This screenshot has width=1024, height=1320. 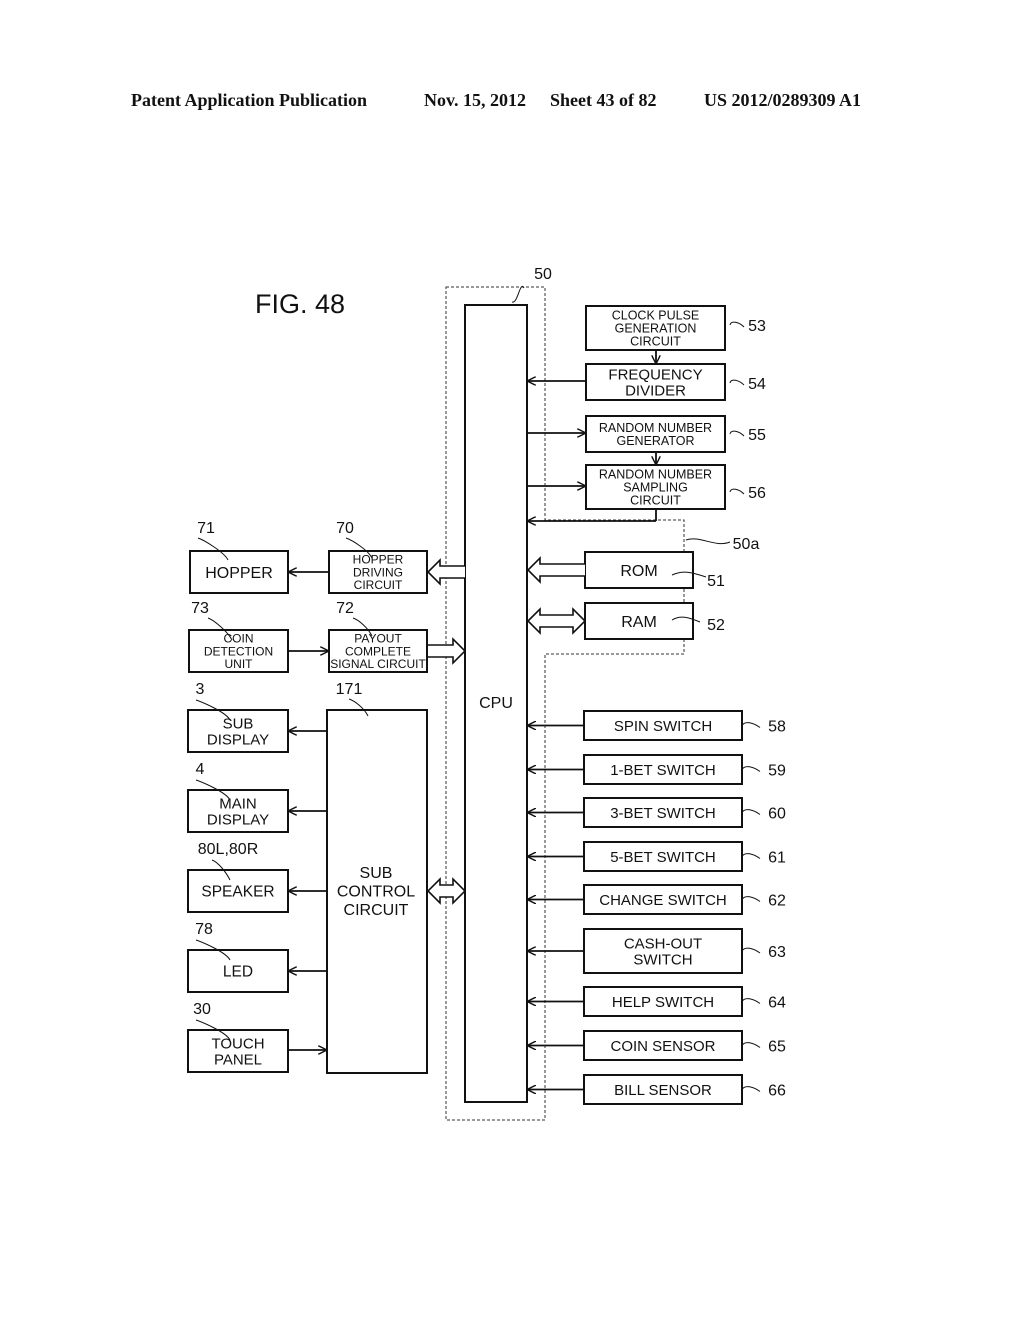 What do you see at coordinates (655, 474) in the screenshot?
I see `random-number-sampling-circuit-label: RANDOM NUMBER` at bounding box center [655, 474].